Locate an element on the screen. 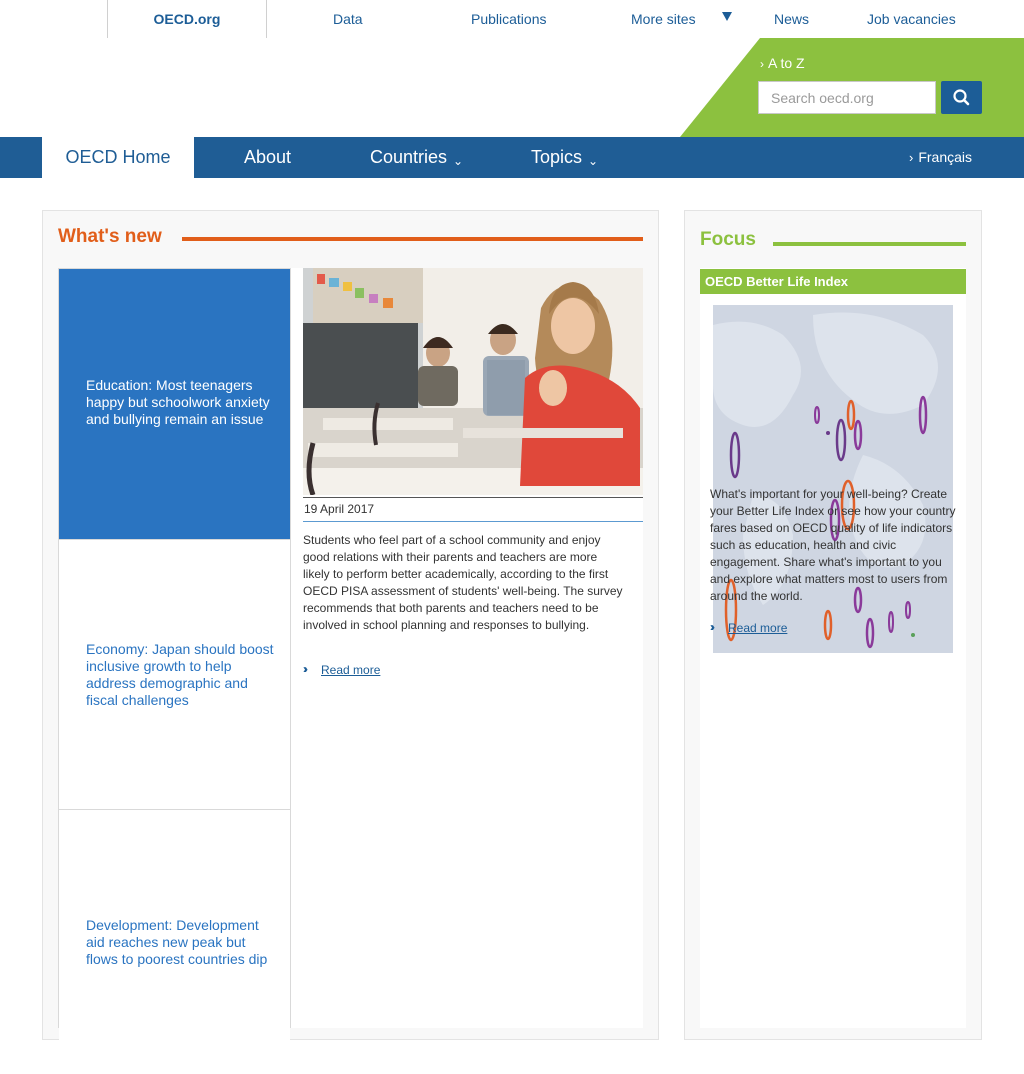 This screenshot has width=1024, height=1074. nav-countries-label: Countries is located at coordinates (409, 157).